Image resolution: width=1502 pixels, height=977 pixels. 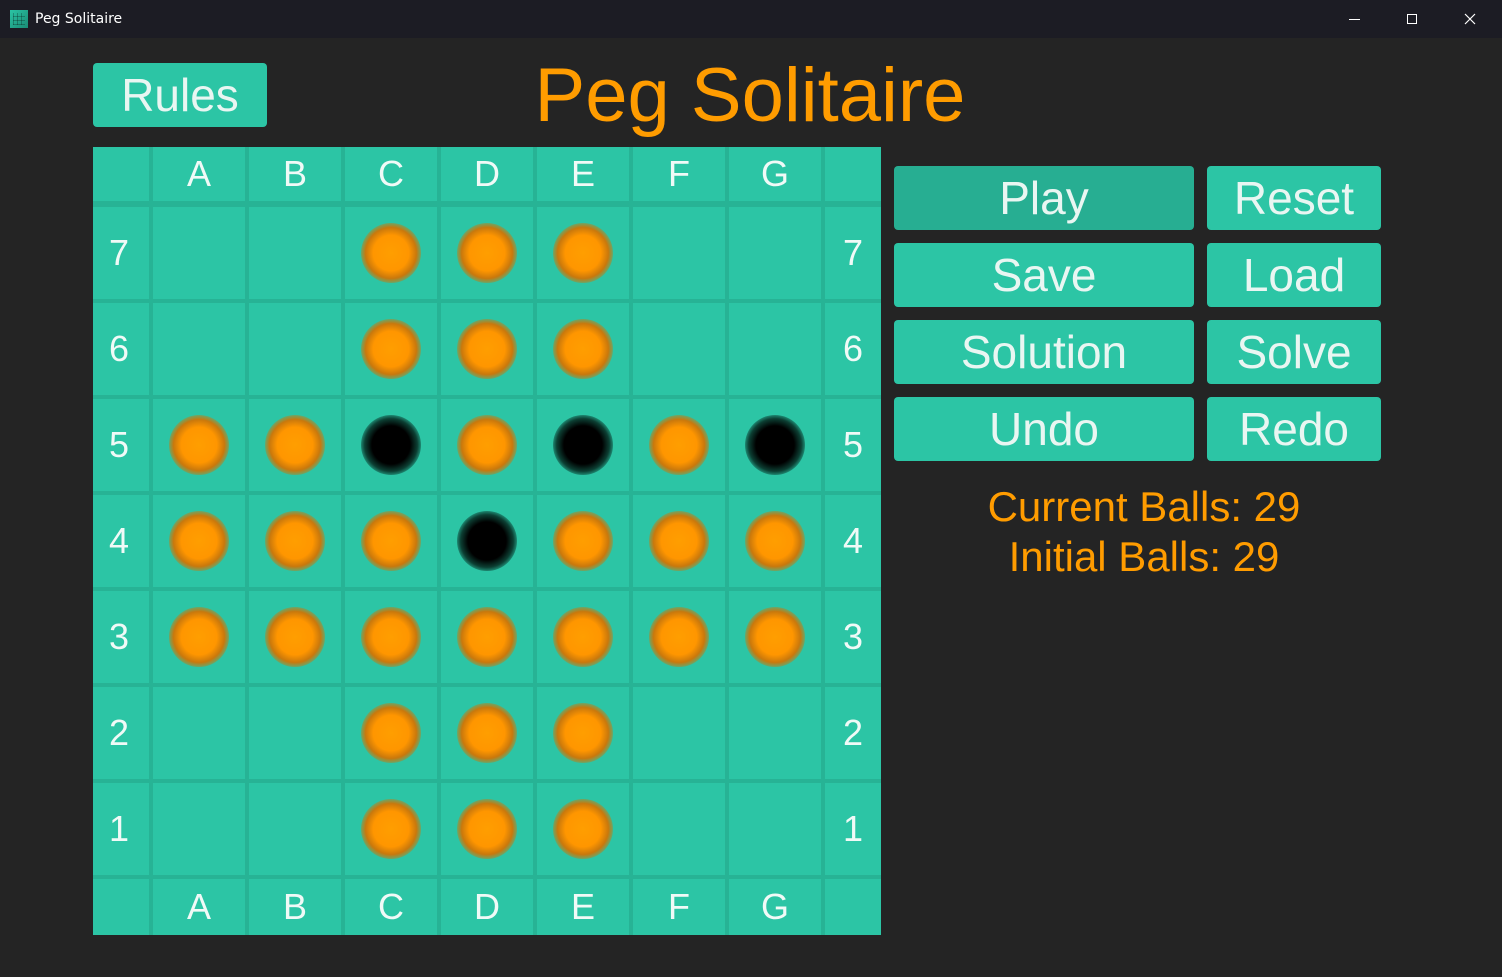 I want to click on board-cell-f4, so click(x=679, y=541).